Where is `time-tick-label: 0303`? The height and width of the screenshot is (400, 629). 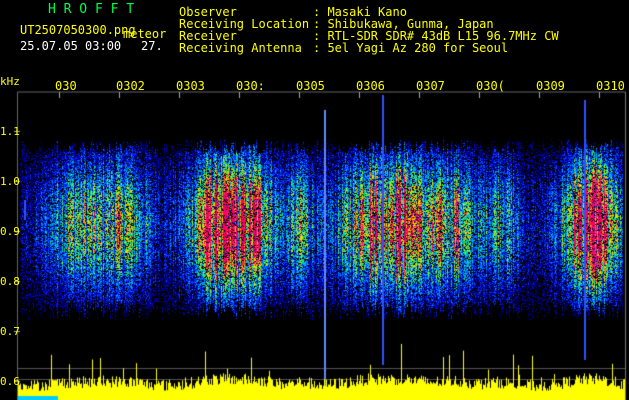 time-tick-label: 0303 is located at coordinates (190, 86).